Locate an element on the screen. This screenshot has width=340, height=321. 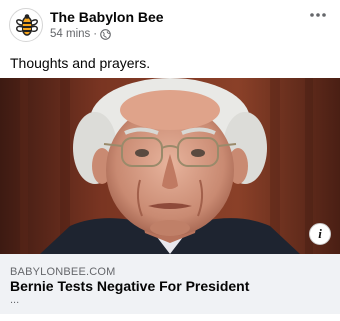
link-domain: BABYLONBEE.COM is located at coordinates (63, 272).